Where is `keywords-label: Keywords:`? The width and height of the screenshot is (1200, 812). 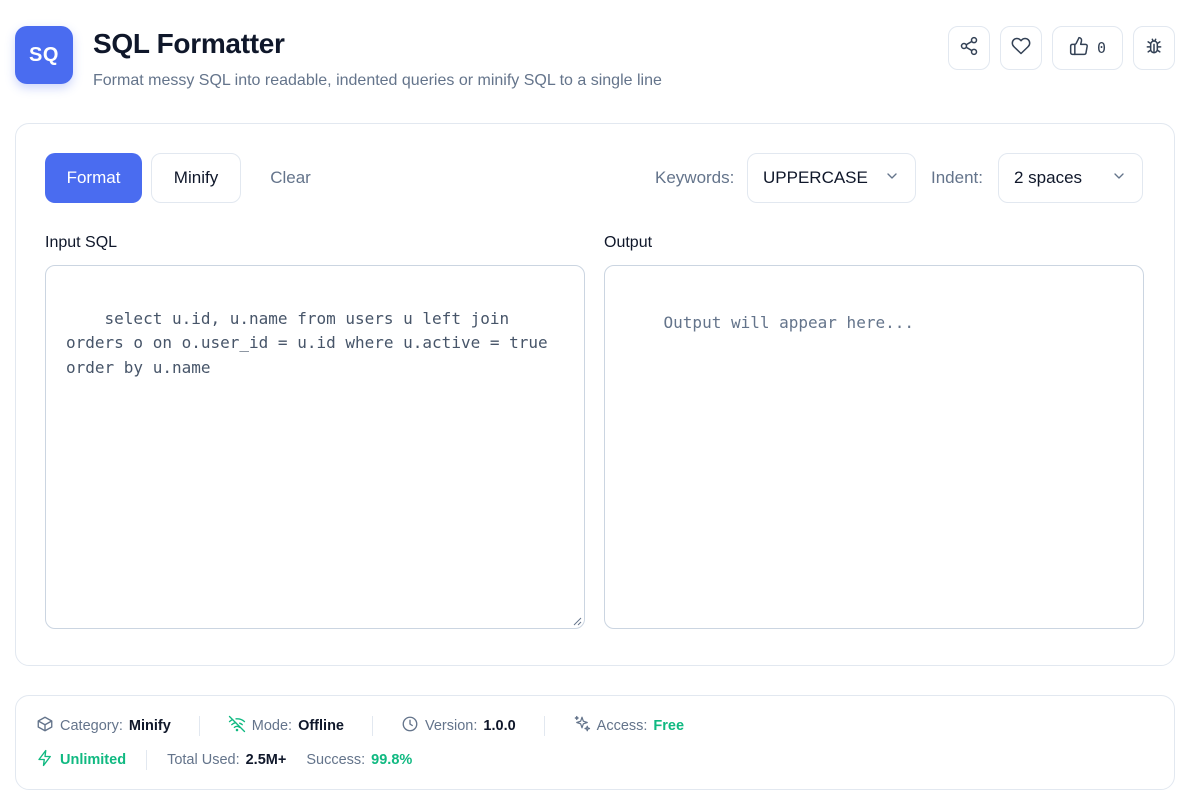
keywords-label: Keywords: is located at coordinates (695, 177).